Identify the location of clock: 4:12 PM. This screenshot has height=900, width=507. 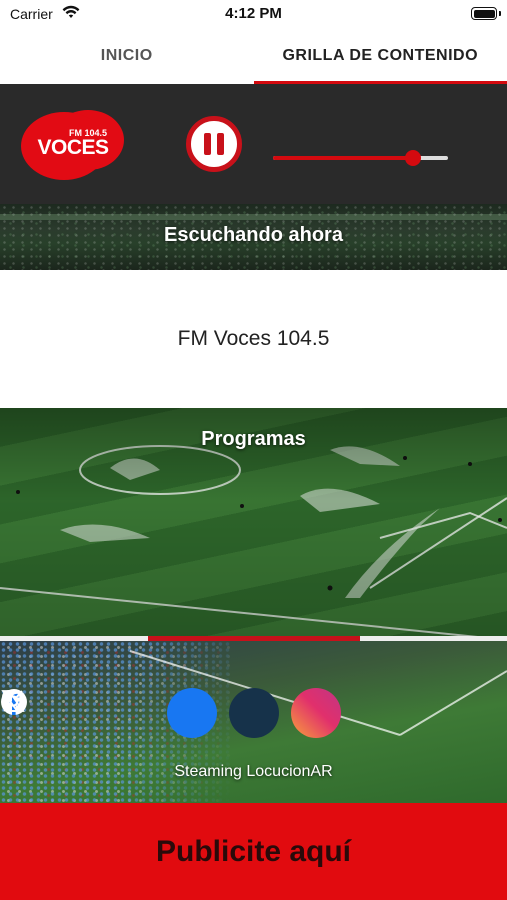
(253, 13).